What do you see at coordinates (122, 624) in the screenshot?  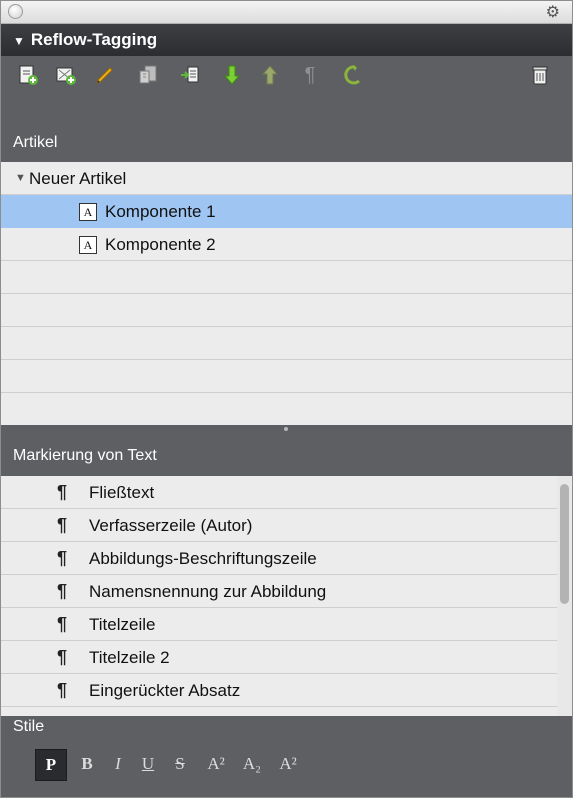 I see `markup-label: Titelzeile` at bounding box center [122, 624].